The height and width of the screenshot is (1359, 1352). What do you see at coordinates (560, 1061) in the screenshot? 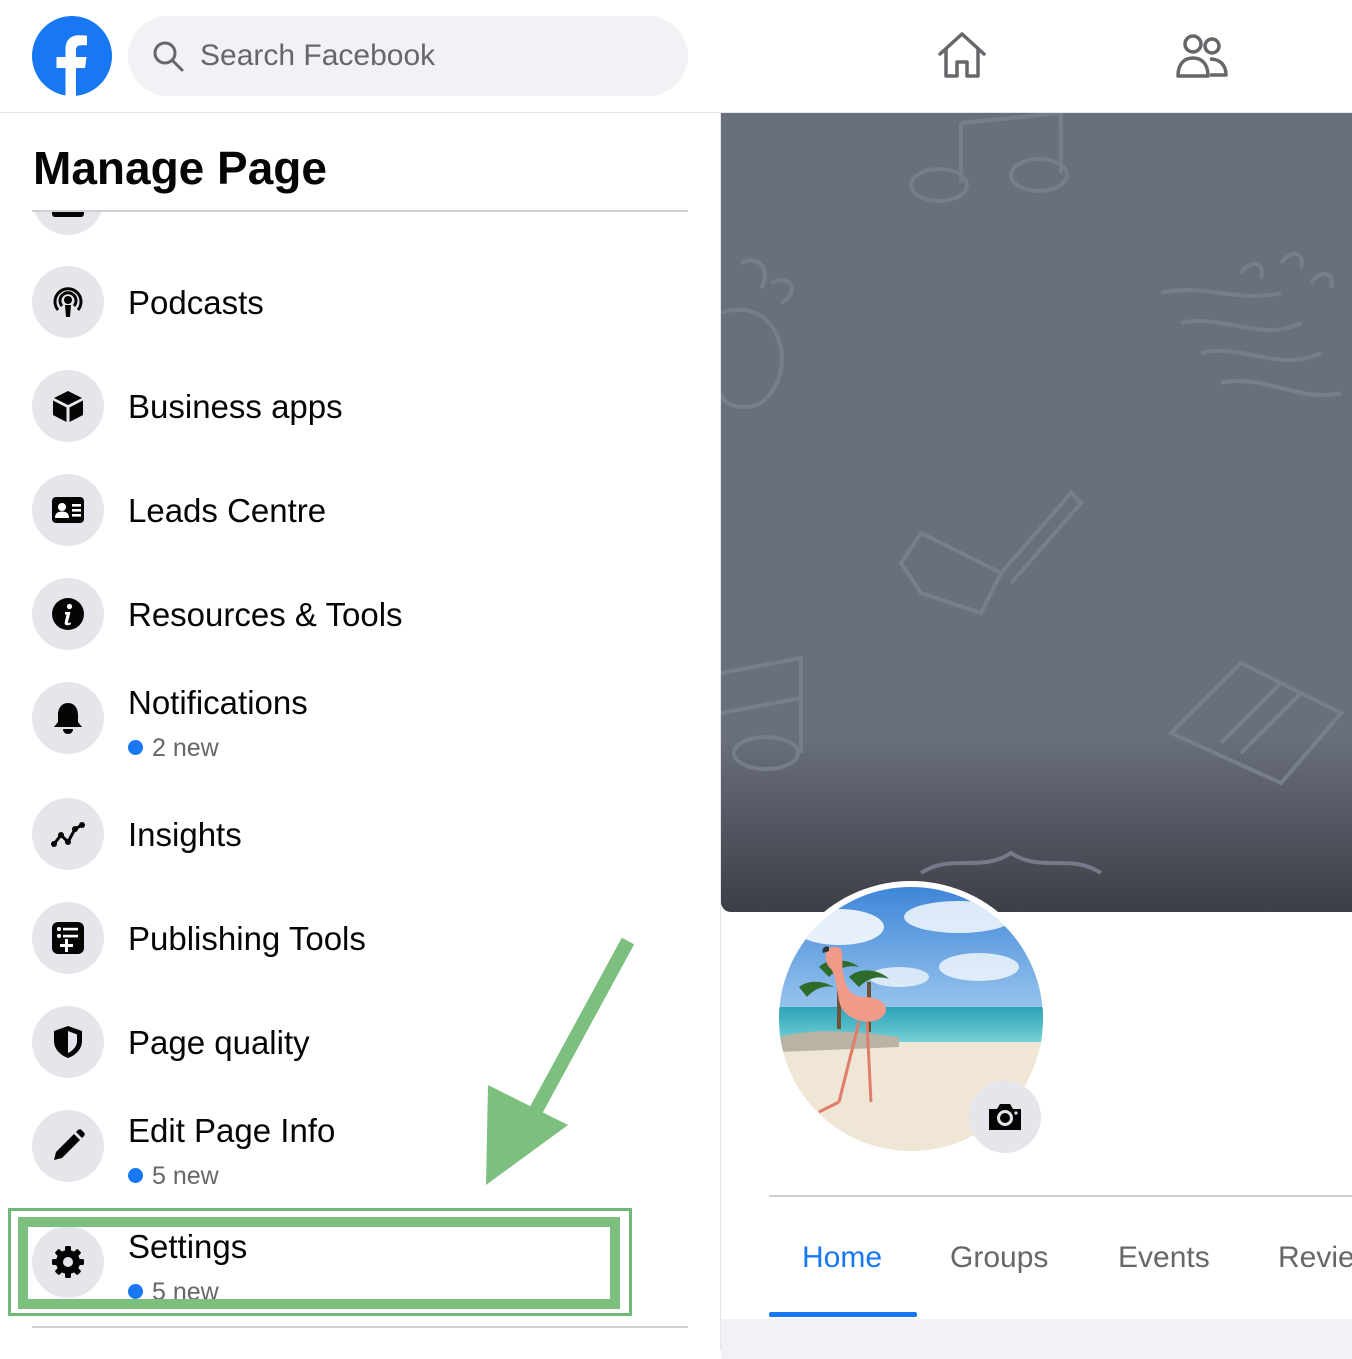
I see `annotation-arrow-icon` at bounding box center [560, 1061].